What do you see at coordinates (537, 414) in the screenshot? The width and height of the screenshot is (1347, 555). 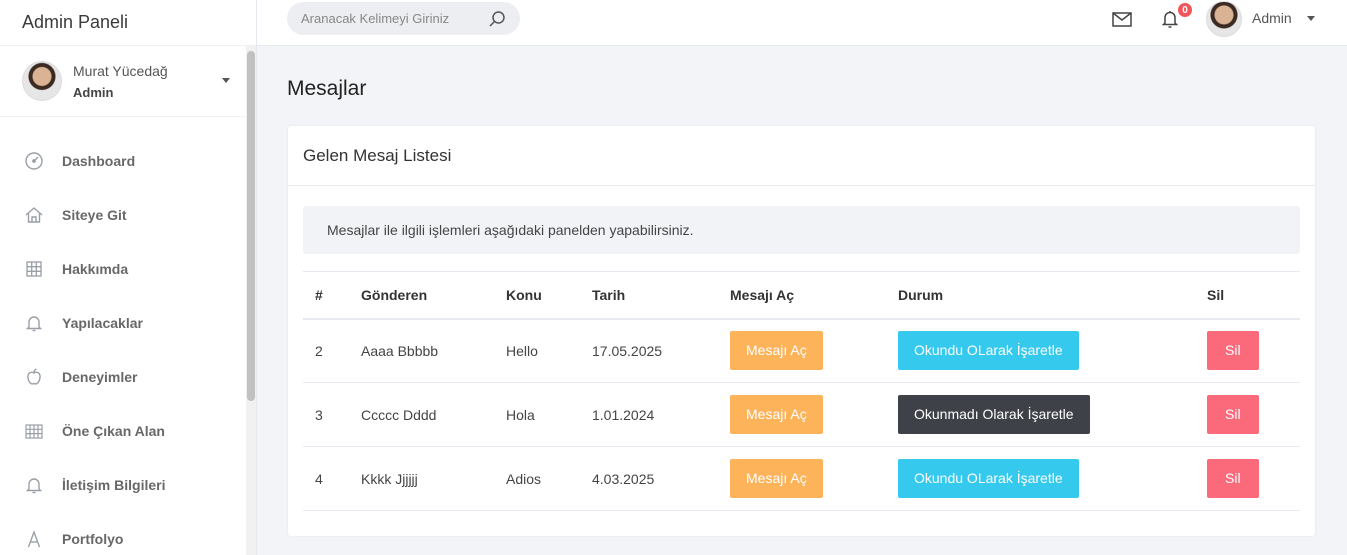 I see `cell-topic: Hola` at bounding box center [537, 414].